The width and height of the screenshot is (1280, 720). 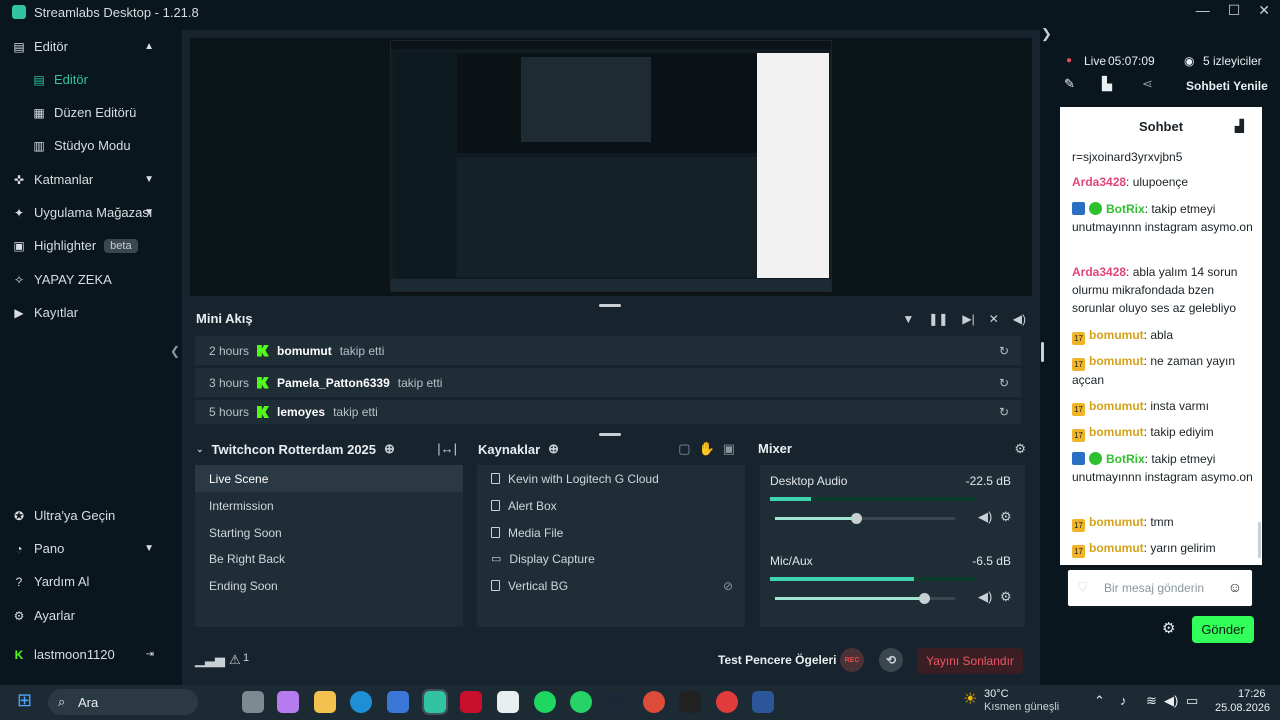 I want to click on file-explorer-icon, so click(x=325, y=702).